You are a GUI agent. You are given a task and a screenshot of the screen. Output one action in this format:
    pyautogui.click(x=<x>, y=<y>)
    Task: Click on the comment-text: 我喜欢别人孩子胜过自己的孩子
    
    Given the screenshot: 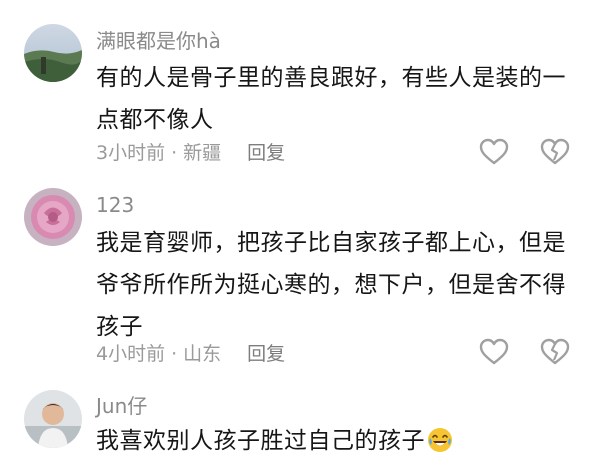 What is the action you would take?
    pyautogui.click(x=336, y=443)
    